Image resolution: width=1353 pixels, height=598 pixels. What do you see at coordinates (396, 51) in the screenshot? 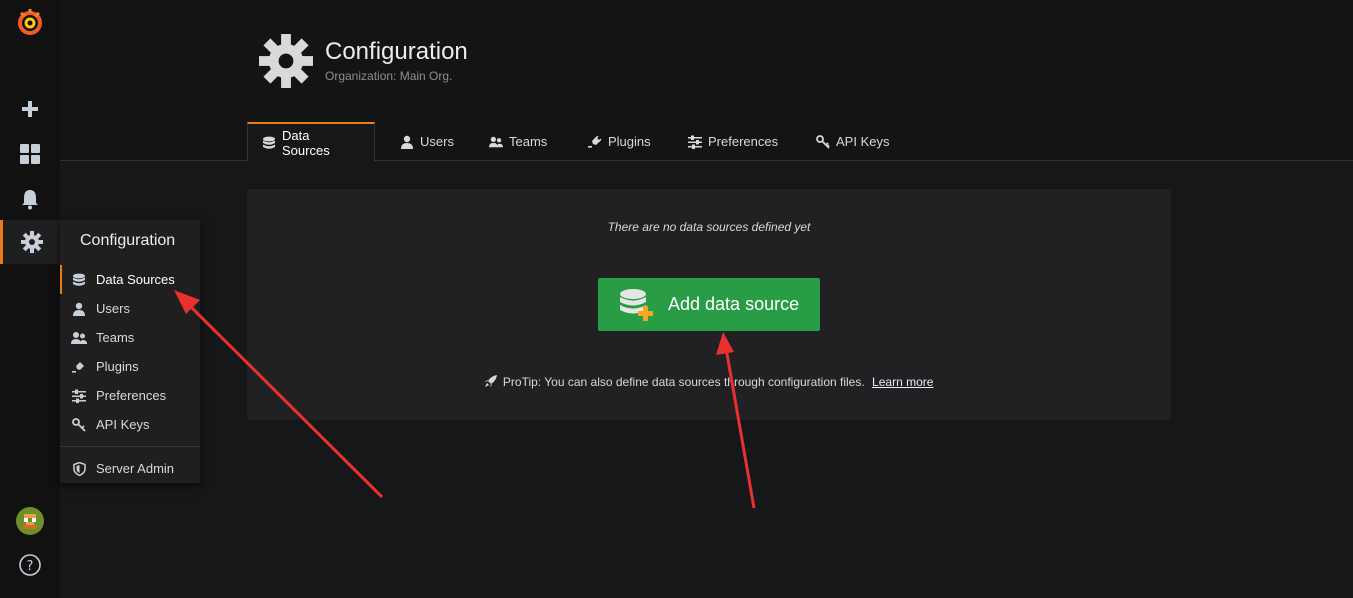
I see `page-title: Configuration` at bounding box center [396, 51].